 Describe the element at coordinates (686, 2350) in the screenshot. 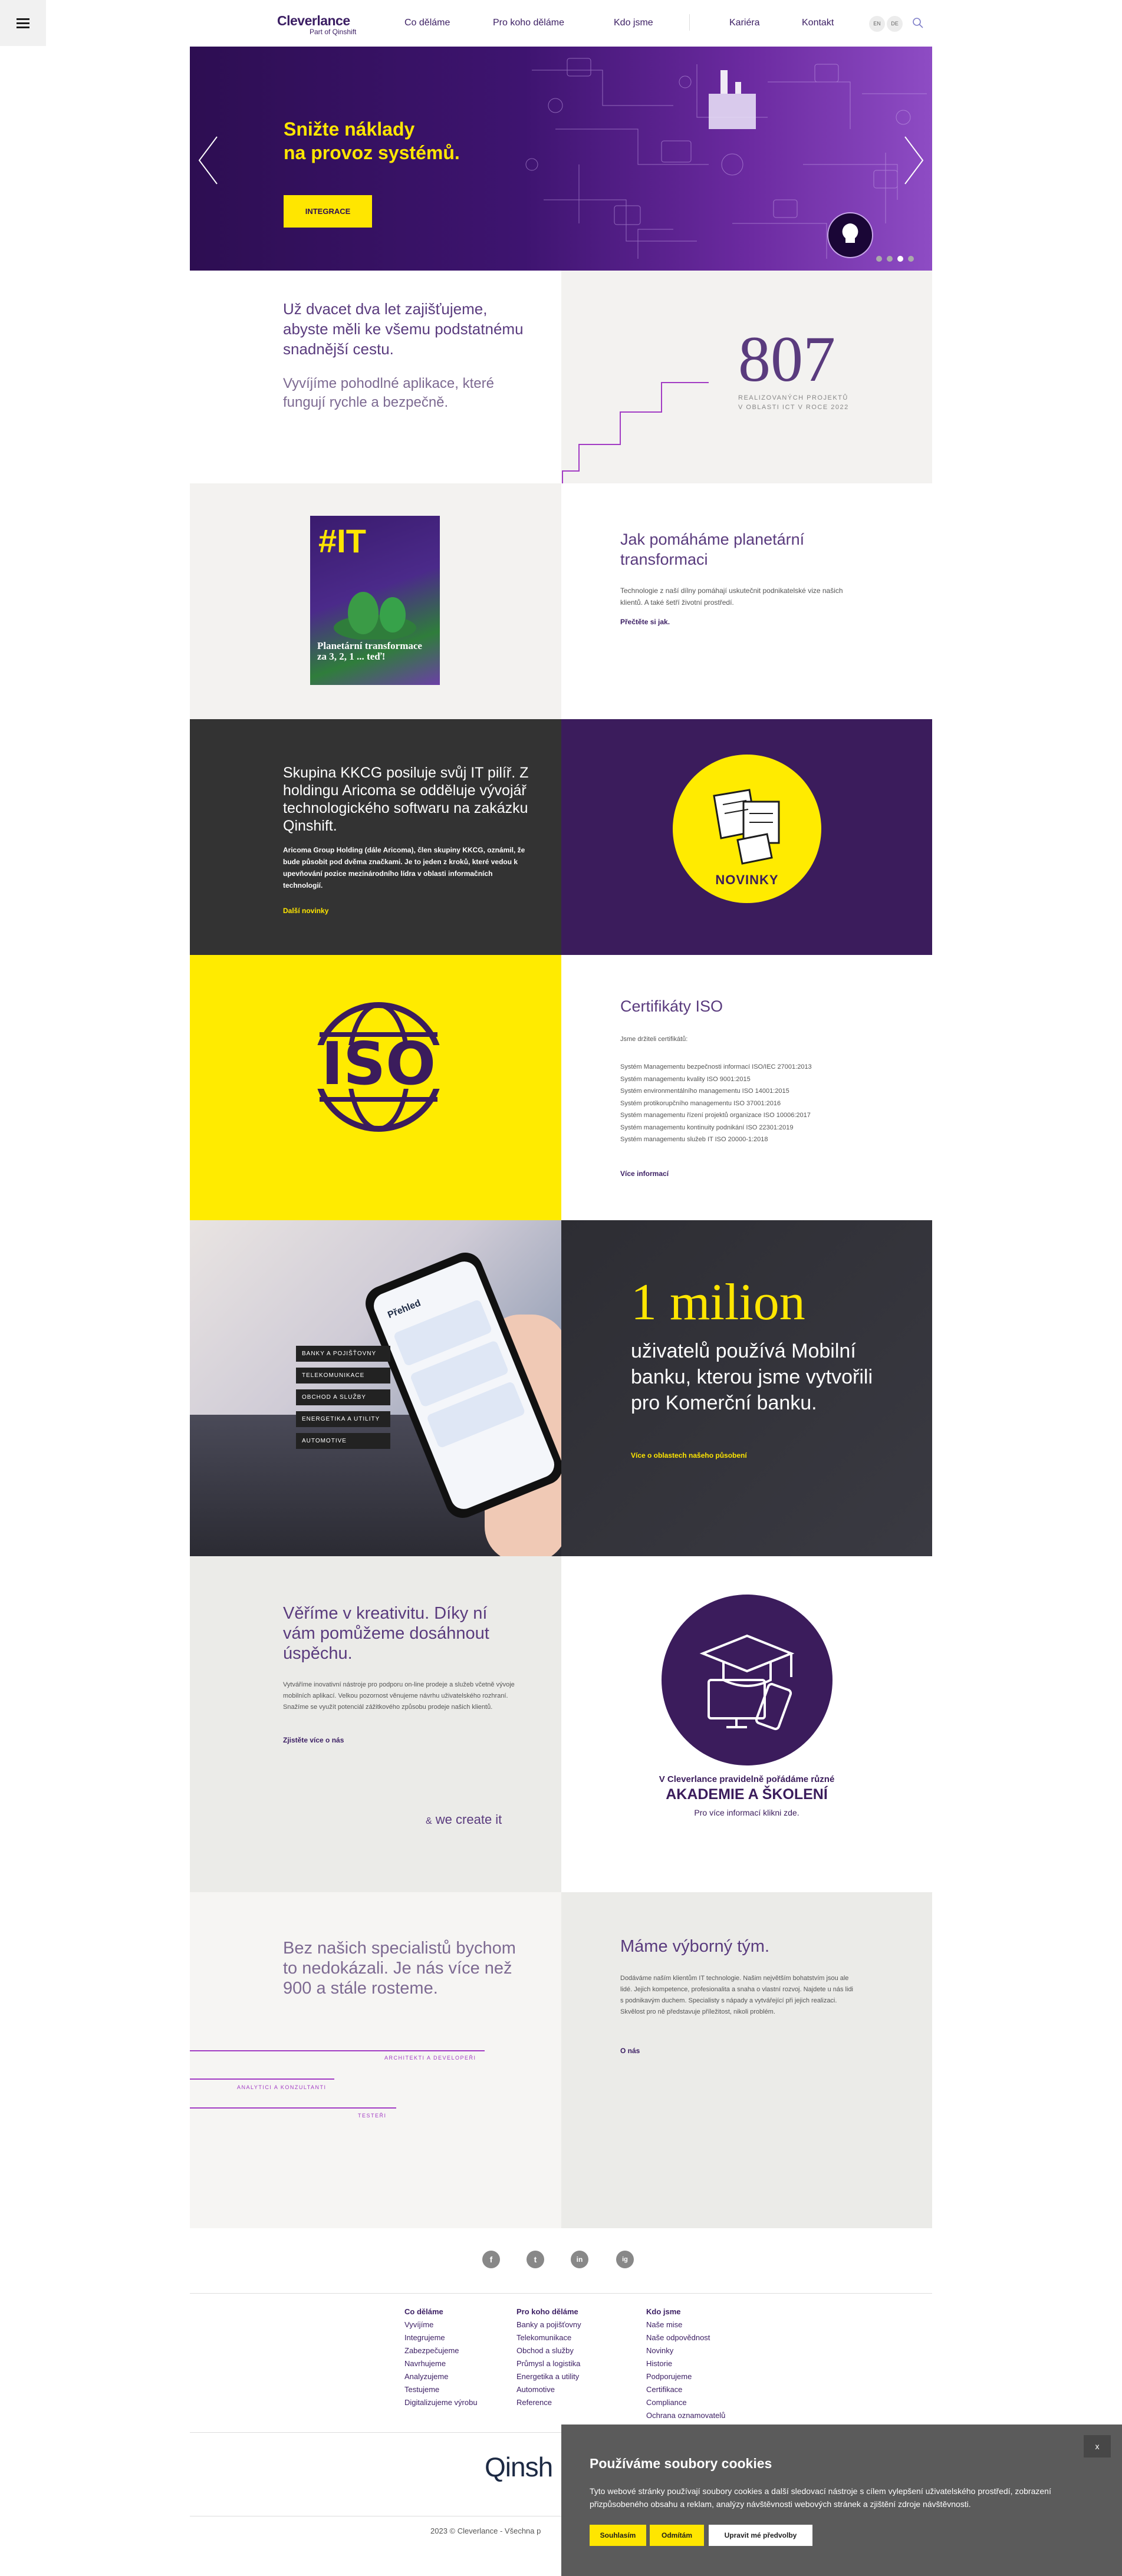

I see `footer-link: Novinky` at that location.